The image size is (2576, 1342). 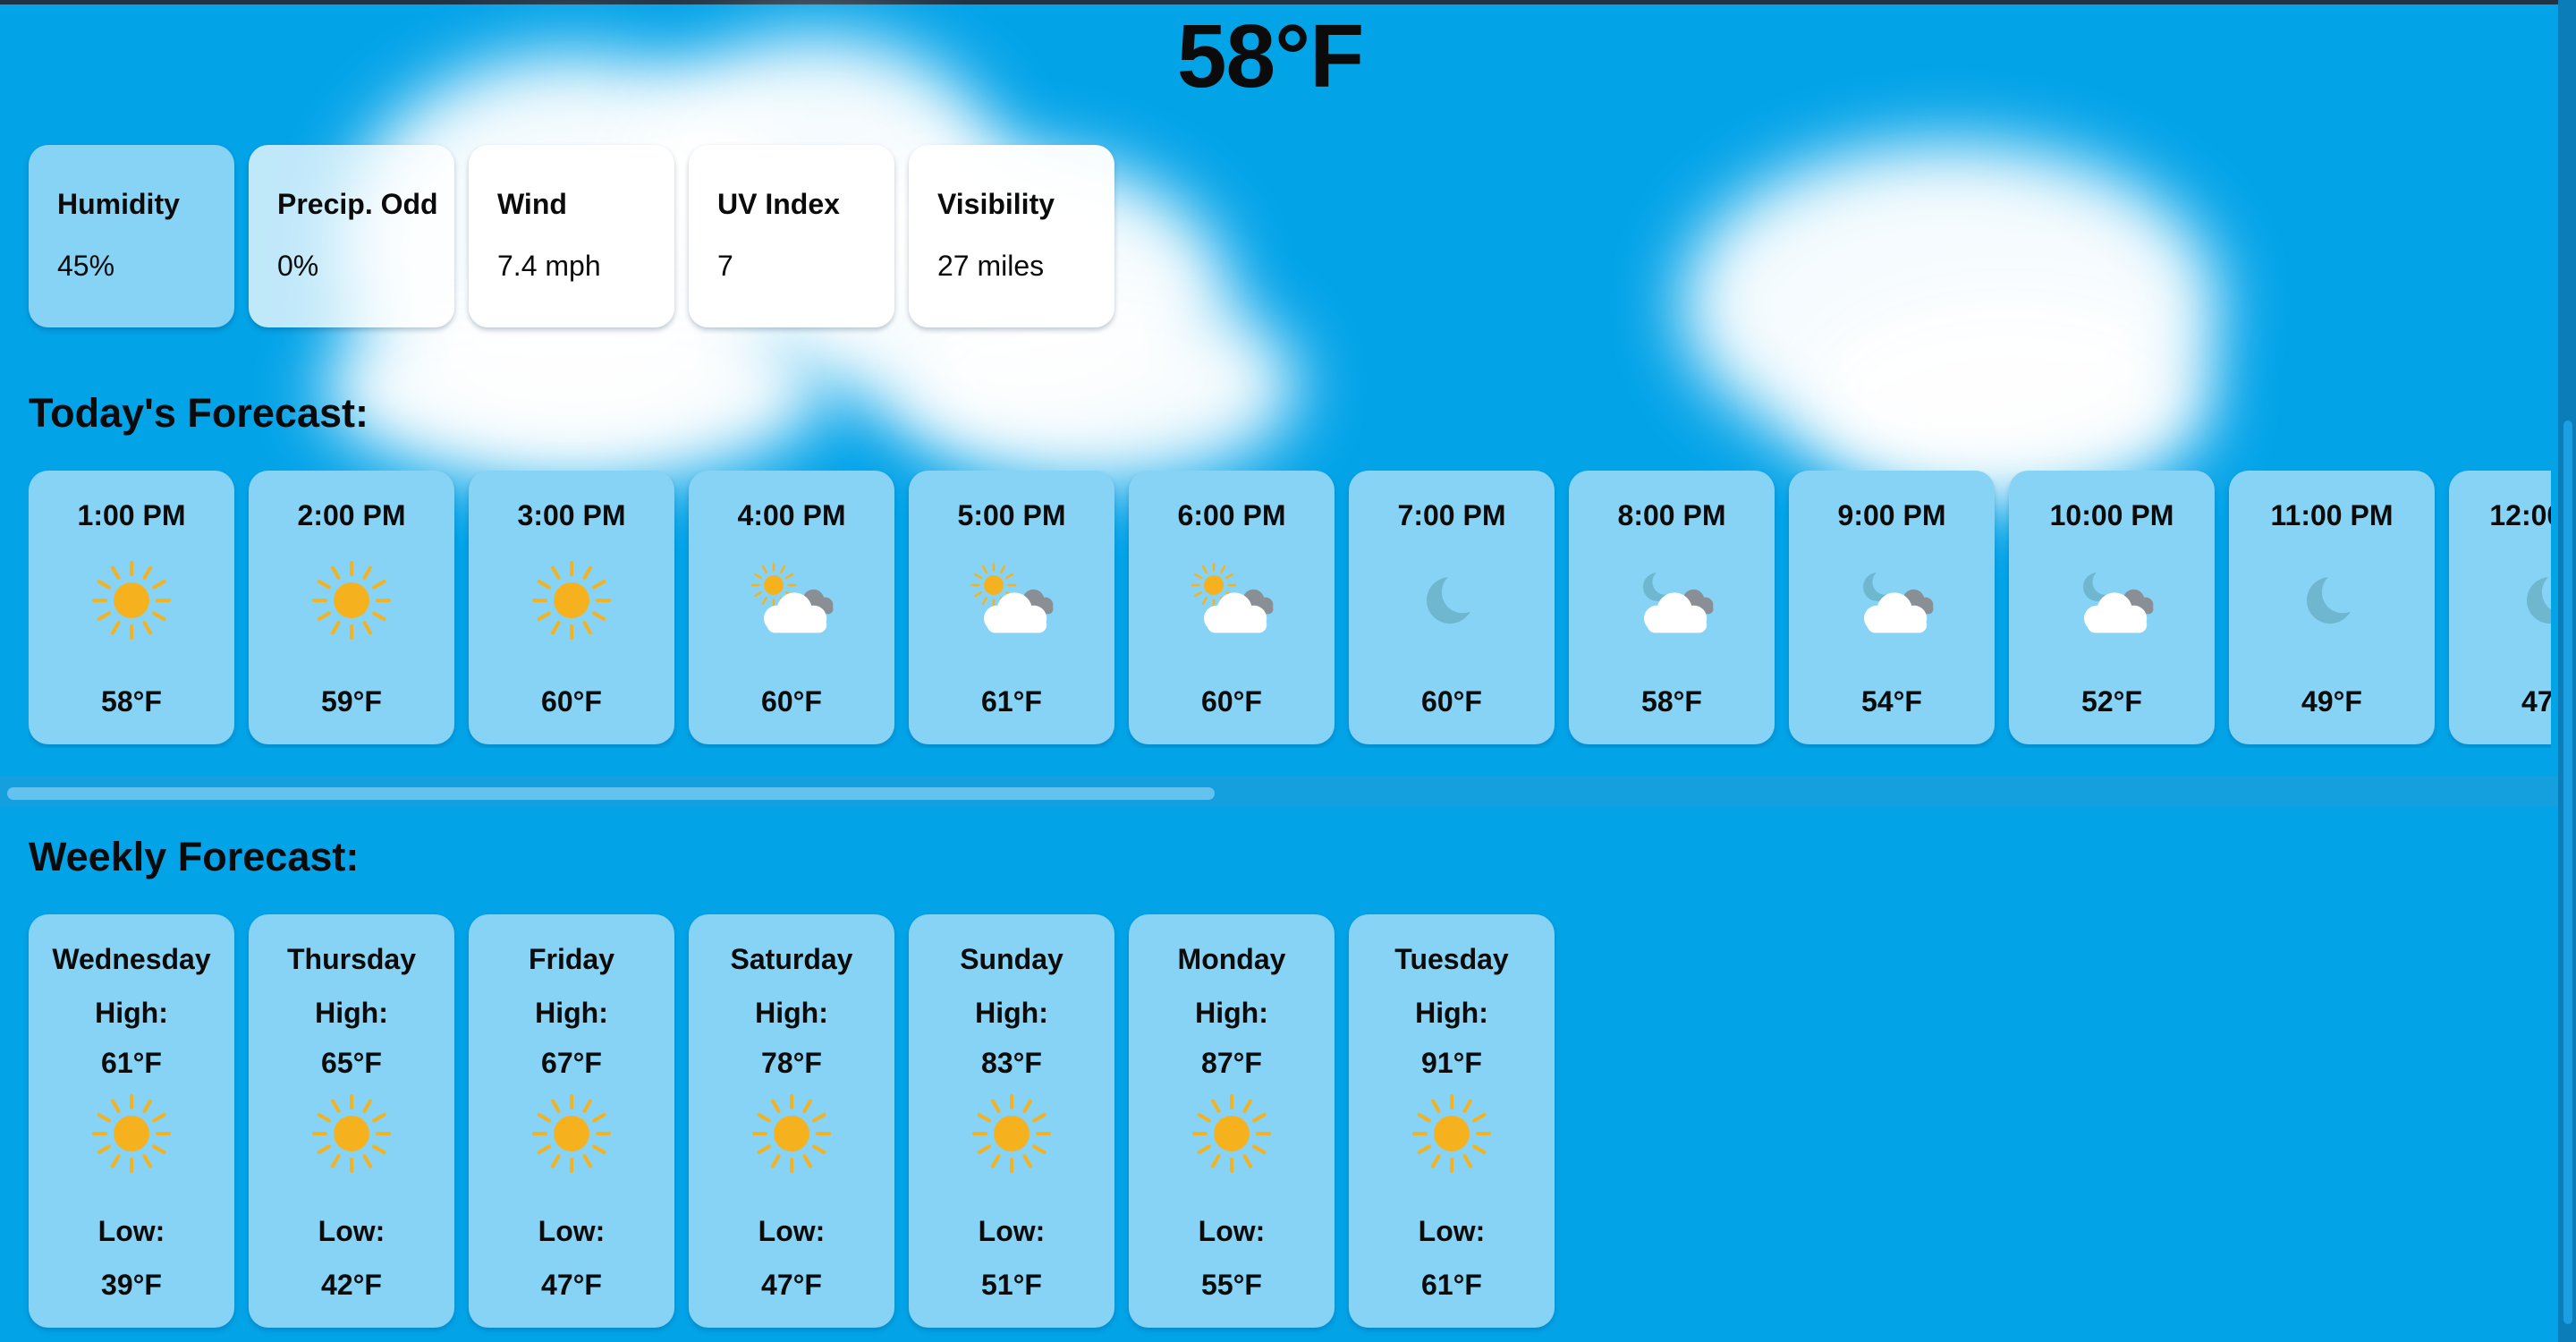 I want to click on day-name: Friday, so click(x=571, y=959).